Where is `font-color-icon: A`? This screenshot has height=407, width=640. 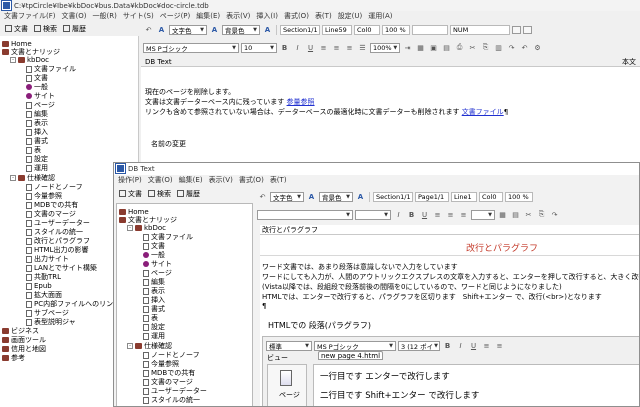 font-color-icon: A is located at coordinates (311, 196).